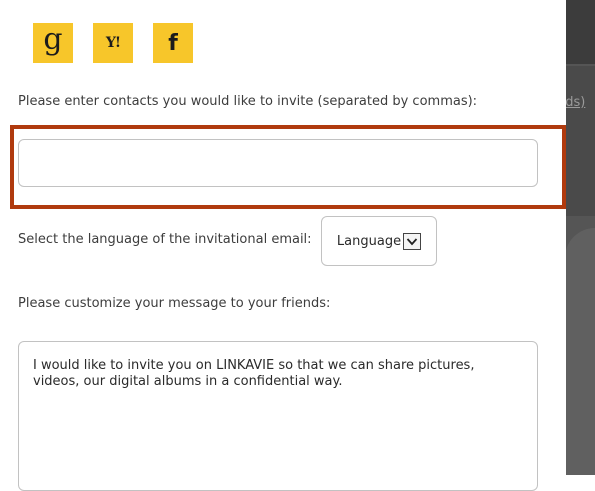  What do you see at coordinates (278, 163) in the screenshot?
I see `contacts-input` at bounding box center [278, 163].